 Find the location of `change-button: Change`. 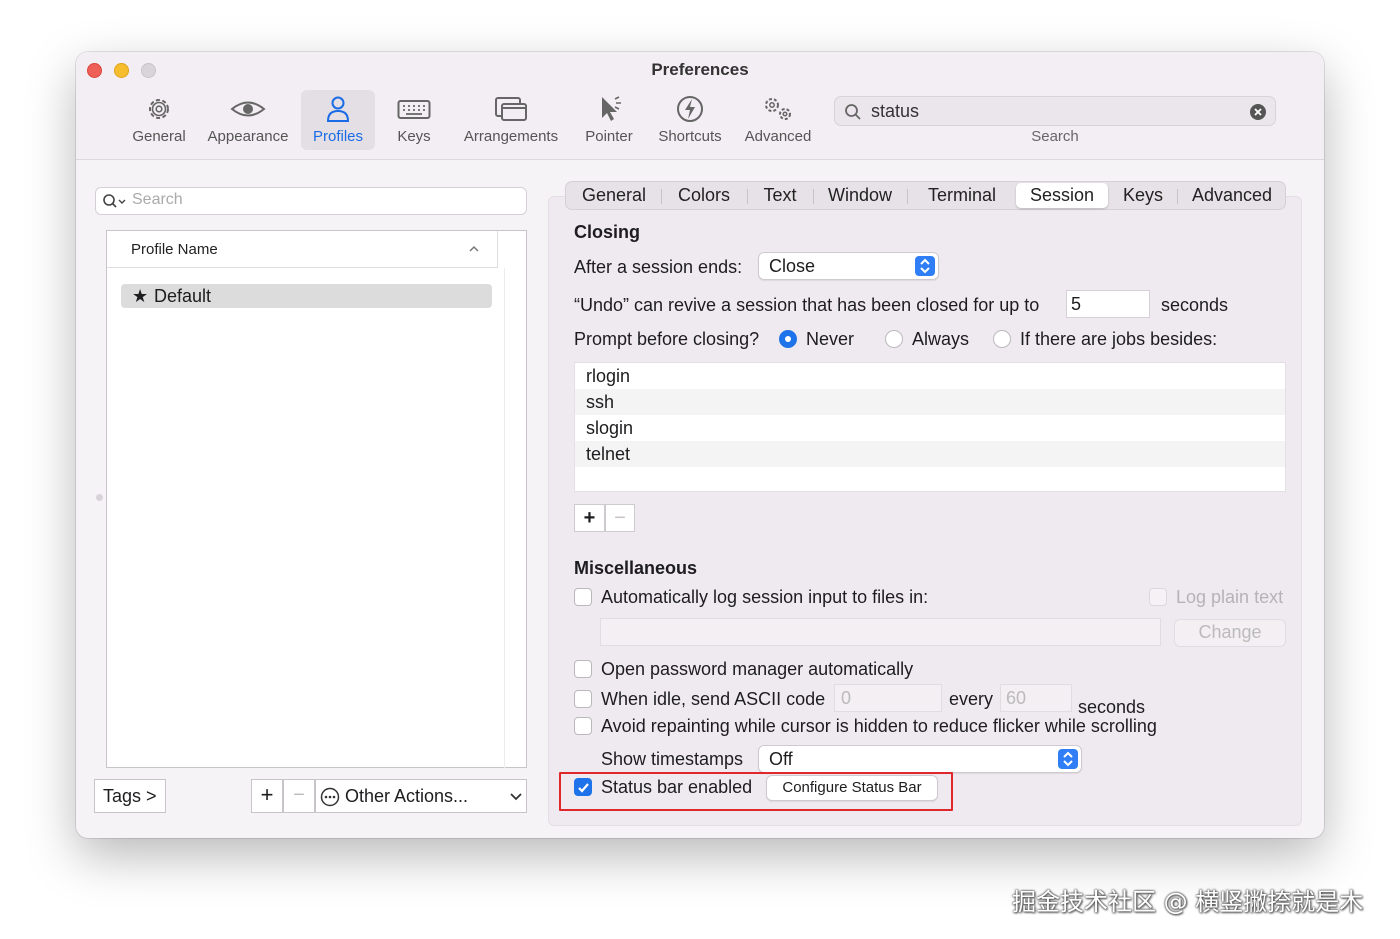

change-button: Change is located at coordinates (1230, 633).